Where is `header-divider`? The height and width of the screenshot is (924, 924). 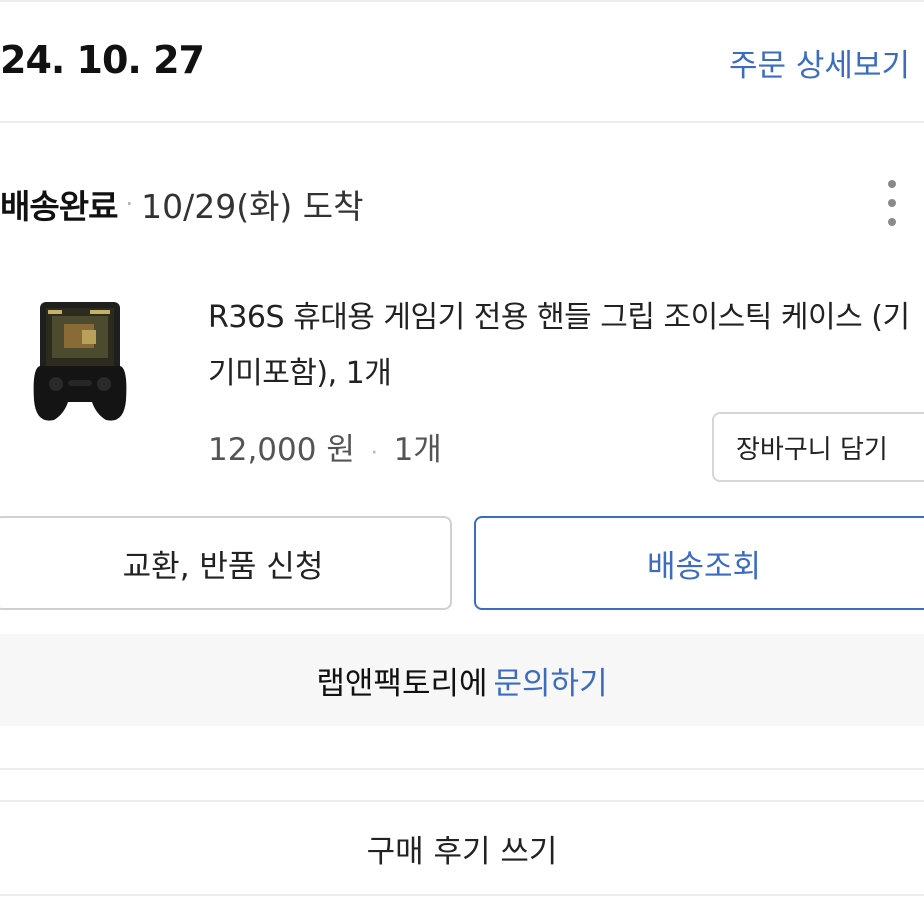 header-divider is located at coordinates (462, 122).